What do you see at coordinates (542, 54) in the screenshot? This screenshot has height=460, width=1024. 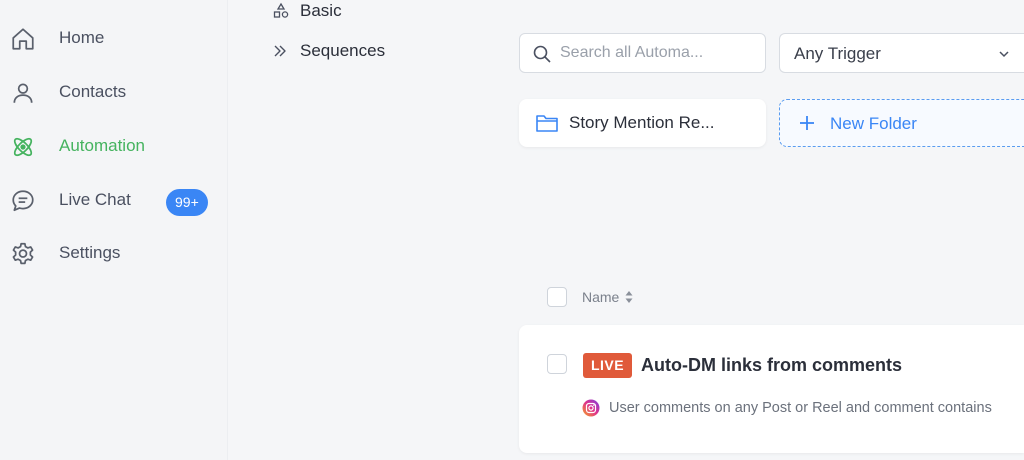 I see `search-icon` at bounding box center [542, 54].